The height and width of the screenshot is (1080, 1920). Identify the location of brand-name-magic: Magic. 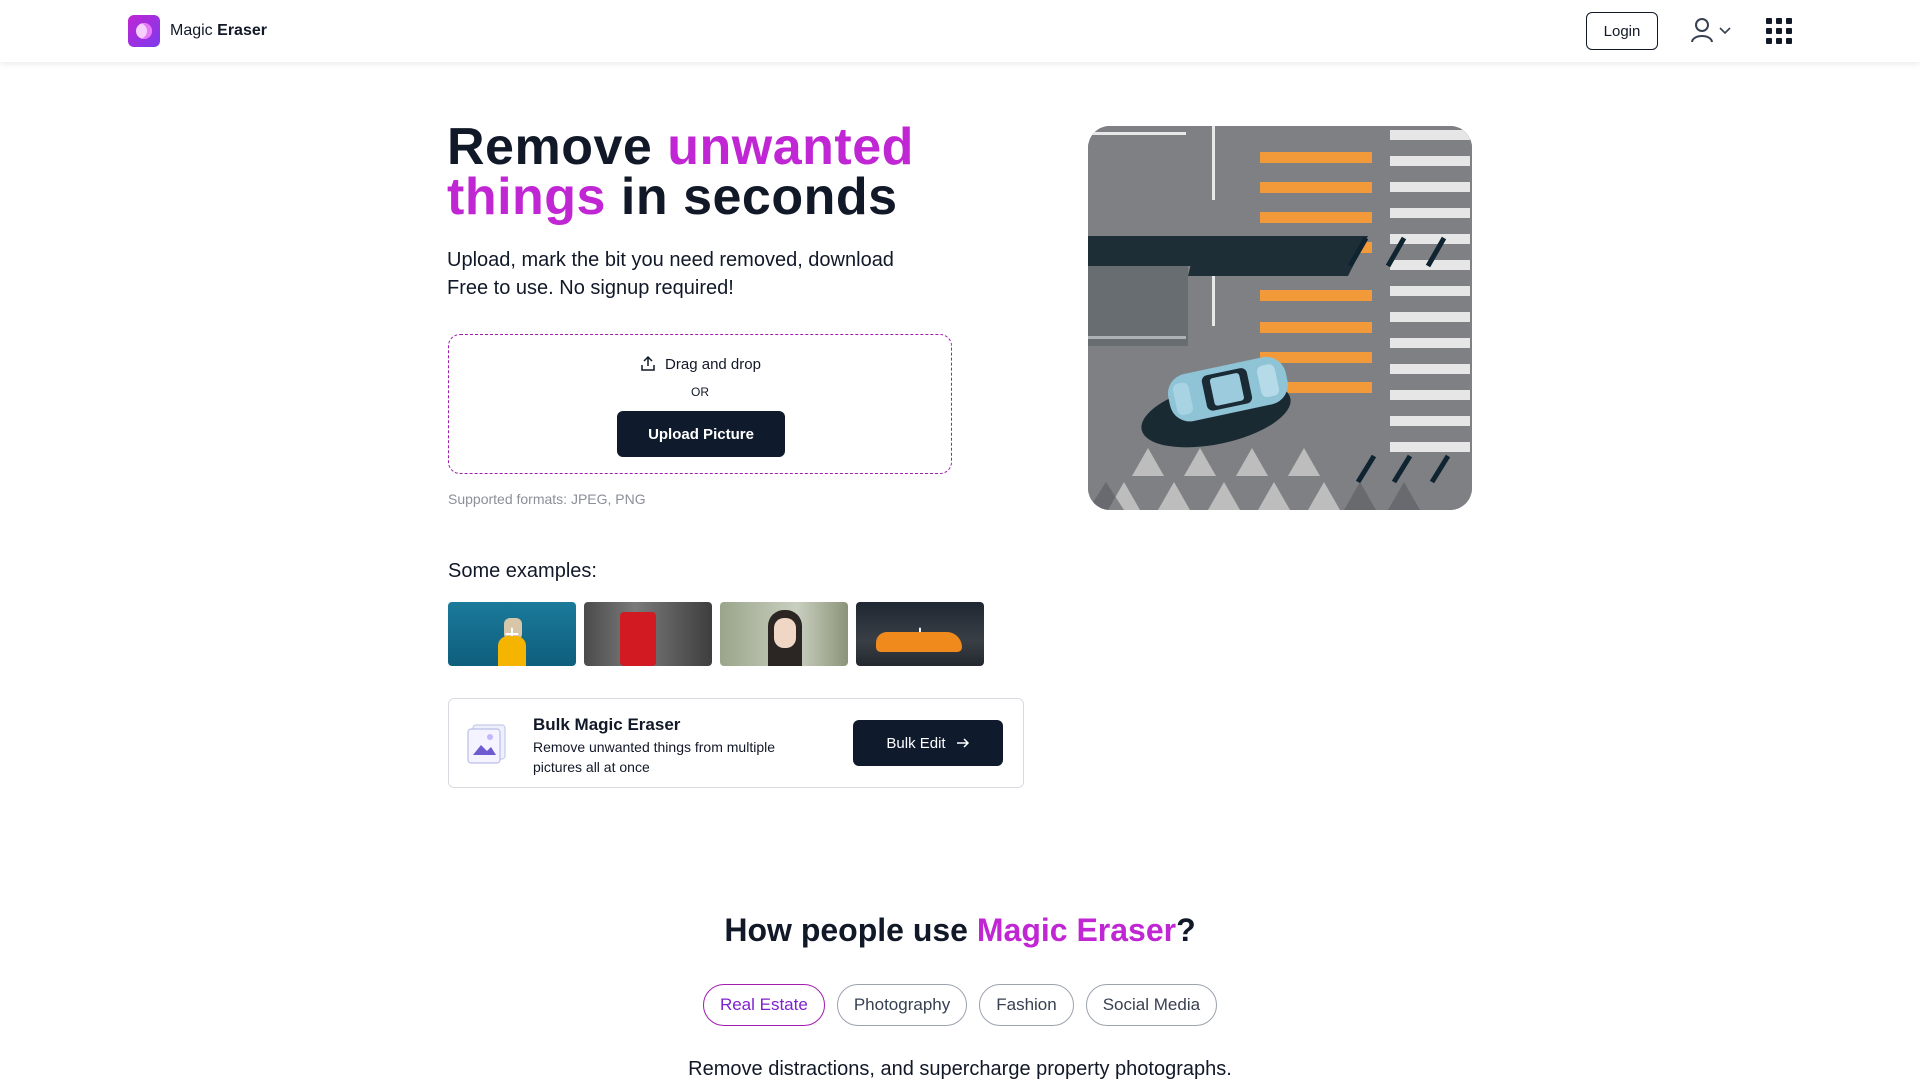
(191, 30).